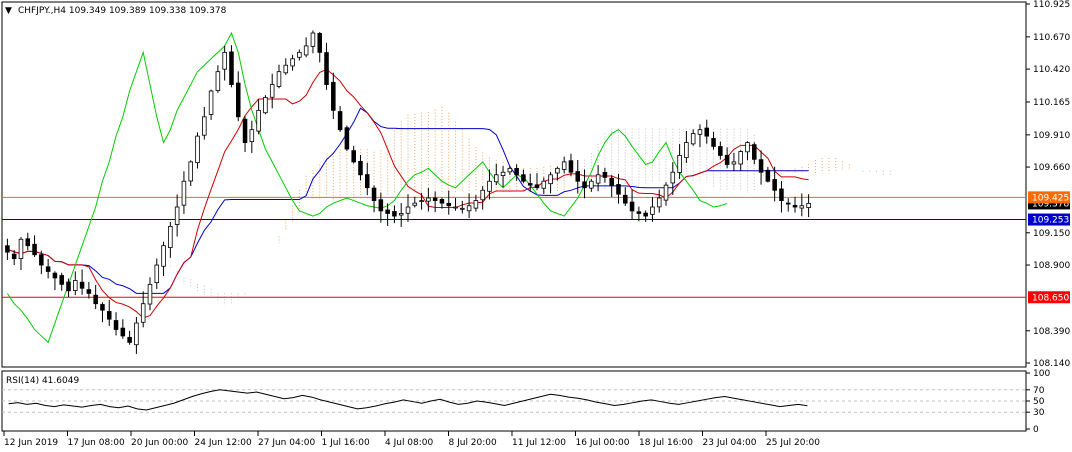  I want to click on time-tick-label: 8 Jul 20:00, so click(473, 443).